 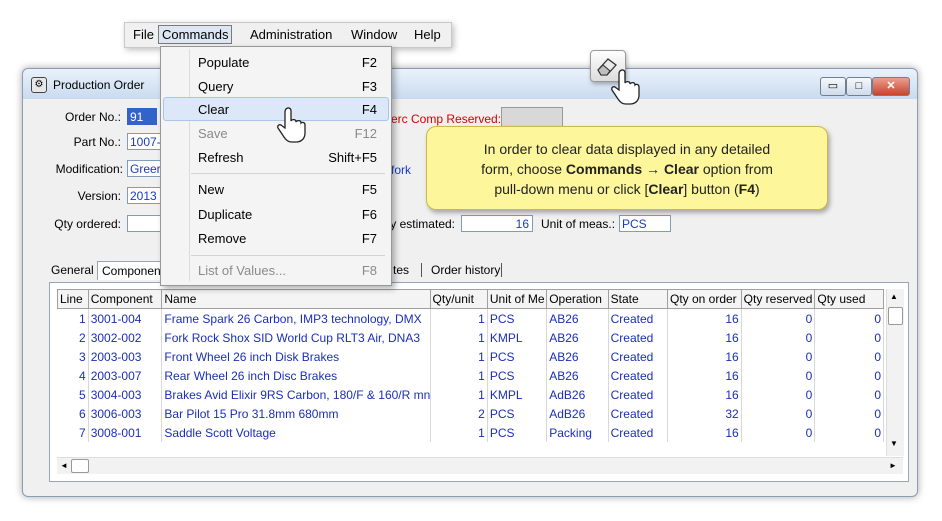 I want to click on cell-name: Saddle Scott Voltage, so click(x=296, y=432).